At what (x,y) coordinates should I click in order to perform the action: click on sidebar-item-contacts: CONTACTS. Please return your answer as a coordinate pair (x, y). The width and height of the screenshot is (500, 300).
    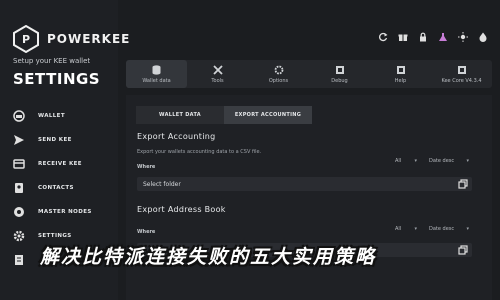
    Looking at the image, I should click on (62, 188).